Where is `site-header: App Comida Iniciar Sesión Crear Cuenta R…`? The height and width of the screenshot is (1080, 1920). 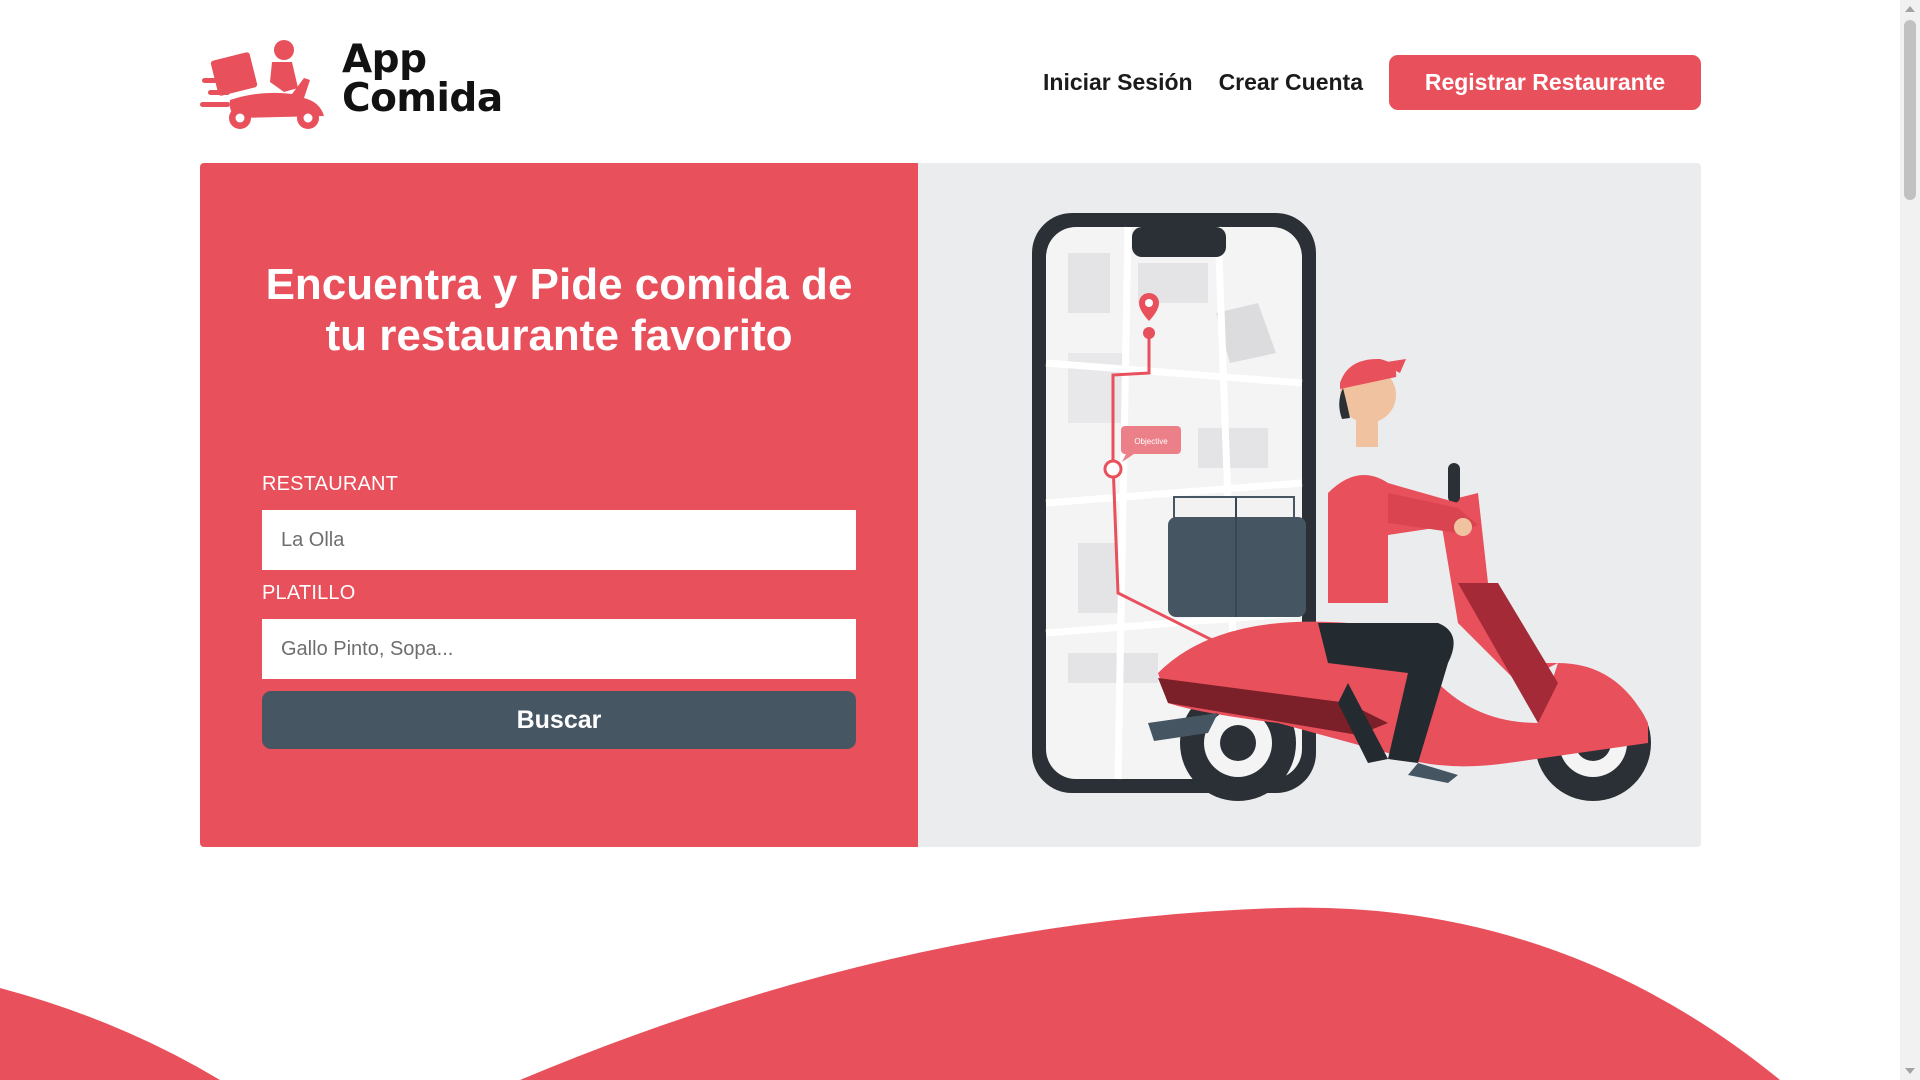 site-header: App Comida Iniciar Sesión Crear Cuenta R… is located at coordinates (950, 86).